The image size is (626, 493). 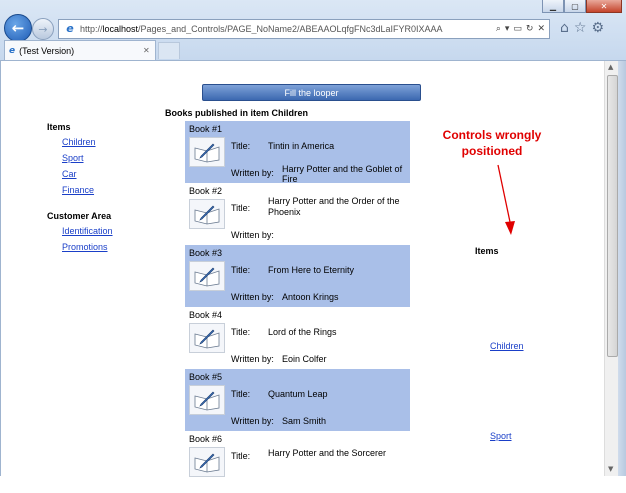 I want to click on forward-arrow-icon: →, so click(x=43, y=29).